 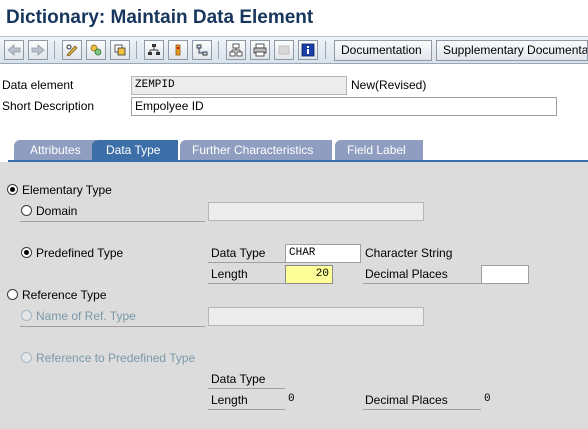 What do you see at coordinates (57, 211) in the screenshot?
I see `domain-label: Domain` at bounding box center [57, 211].